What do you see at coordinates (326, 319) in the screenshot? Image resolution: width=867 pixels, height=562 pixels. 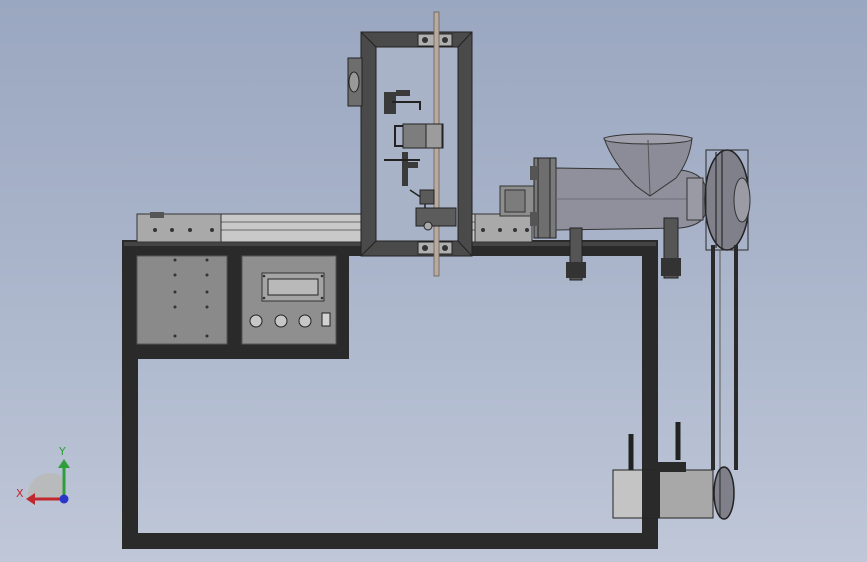 I see `power-switch` at bounding box center [326, 319].